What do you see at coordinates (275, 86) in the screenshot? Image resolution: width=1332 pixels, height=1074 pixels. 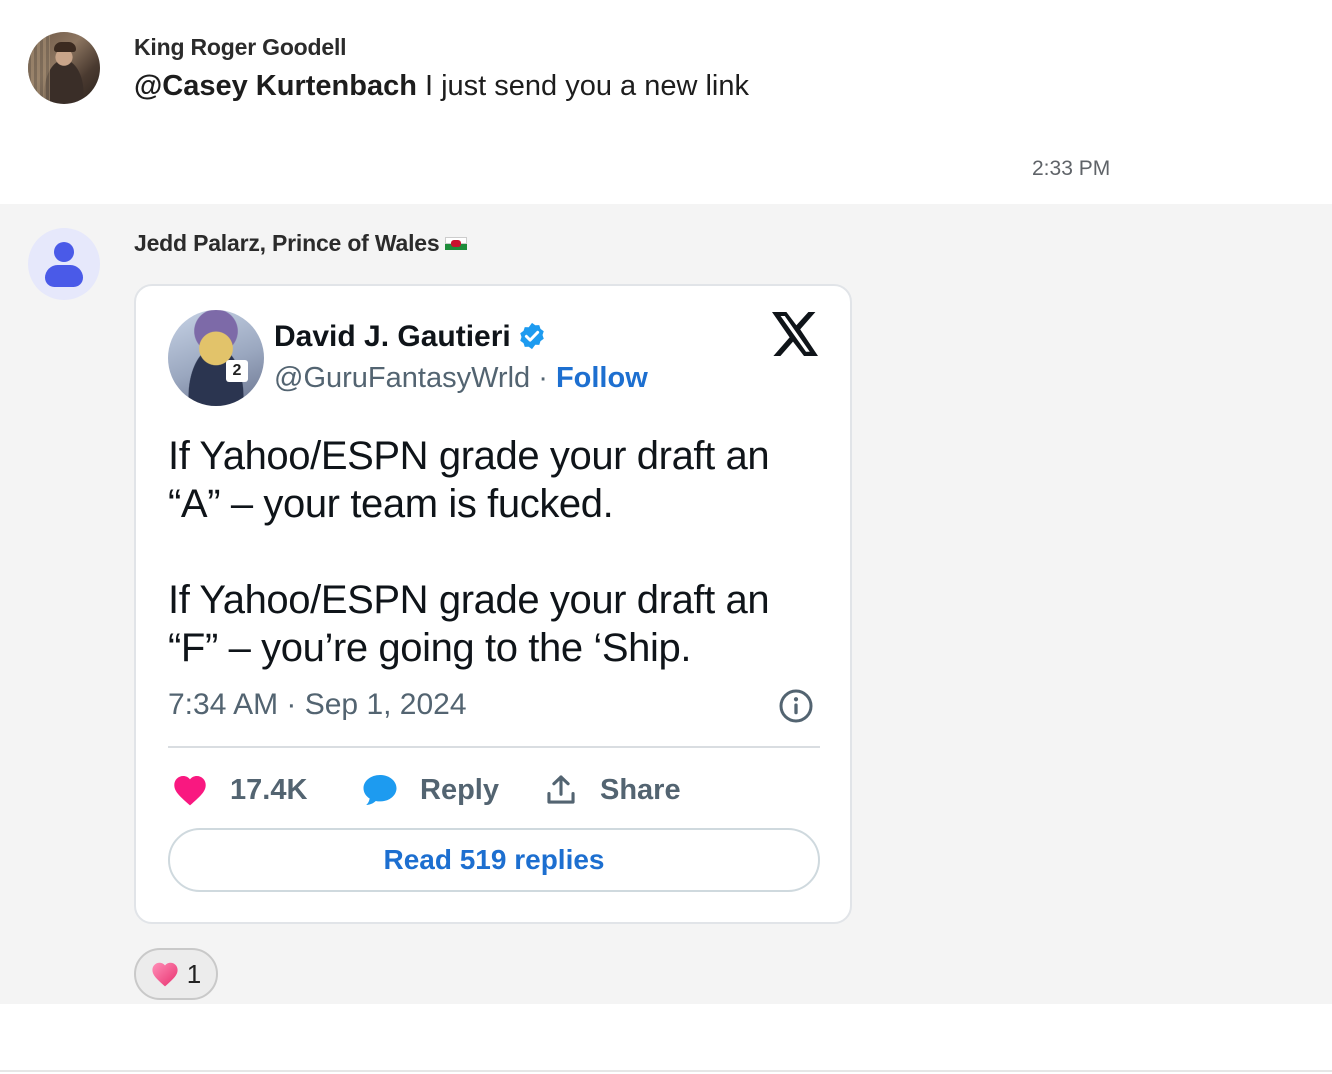 I see `user-mention: @Casey Kurtenbach` at bounding box center [275, 86].